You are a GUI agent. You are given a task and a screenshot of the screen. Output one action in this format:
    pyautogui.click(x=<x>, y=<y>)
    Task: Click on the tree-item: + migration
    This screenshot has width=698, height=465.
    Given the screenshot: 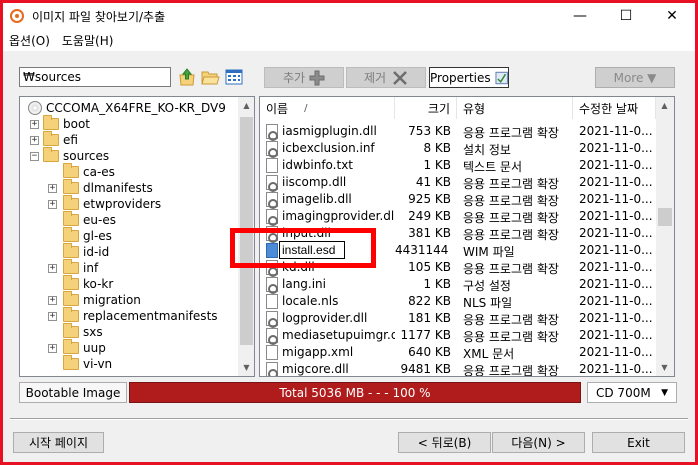 What is the action you would take?
    pyautogui.click(x=94, y=299)
    